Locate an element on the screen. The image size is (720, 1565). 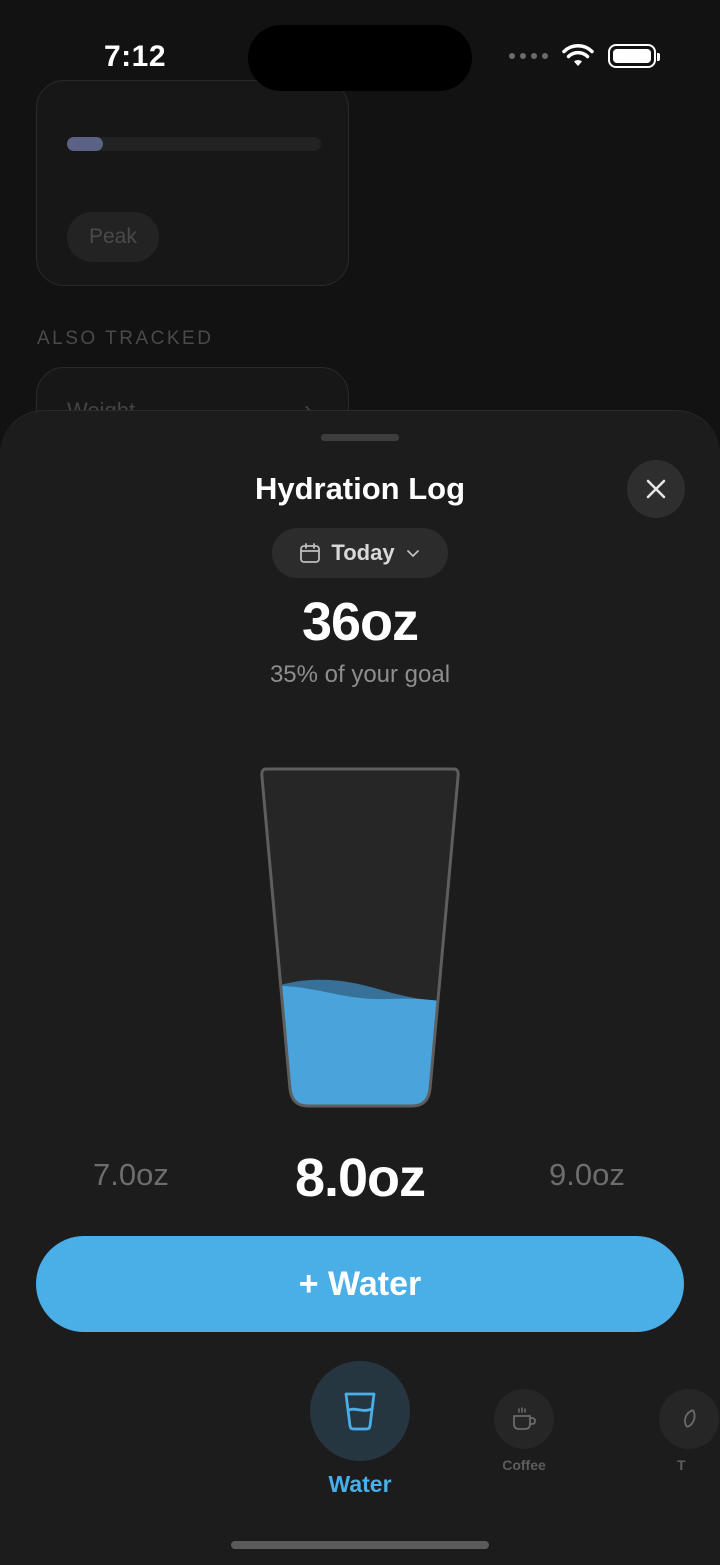
amount-picker: 7.0oz 8.0oz 9.0oz is located at coordinates (360, 1182).